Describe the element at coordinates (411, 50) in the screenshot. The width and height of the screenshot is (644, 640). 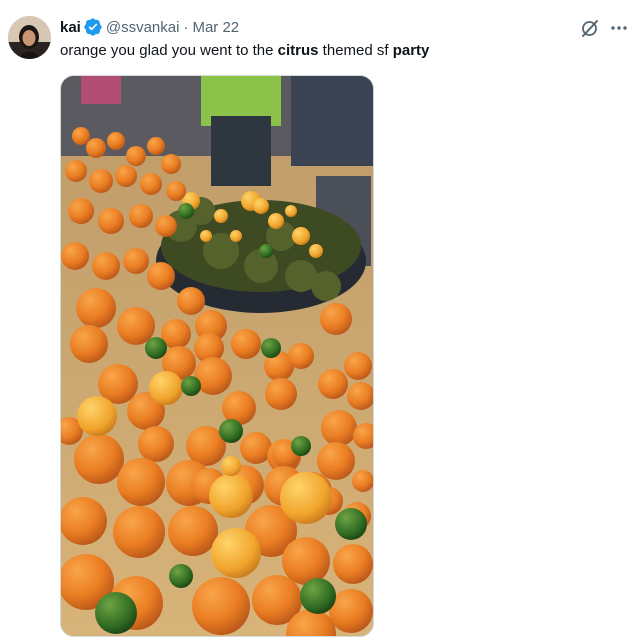
I see `tweet-text-bold: party` at that location.